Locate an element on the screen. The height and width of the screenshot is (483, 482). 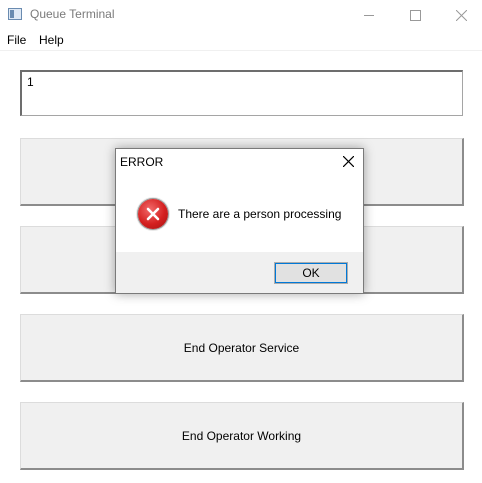
minimize-button is located at coordinates (369, 15).